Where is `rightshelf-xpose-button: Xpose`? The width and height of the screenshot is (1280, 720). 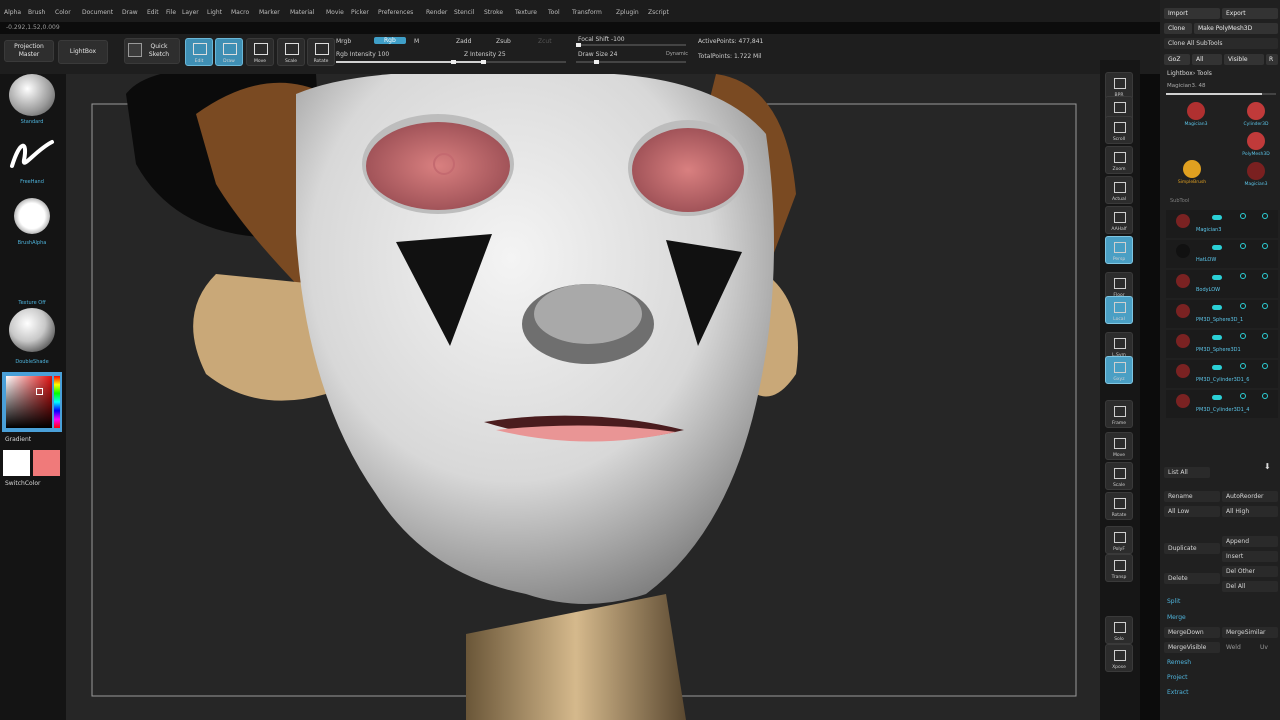
rightshelf-xpose-button: Xpose is located at coordinates (1119, 658).